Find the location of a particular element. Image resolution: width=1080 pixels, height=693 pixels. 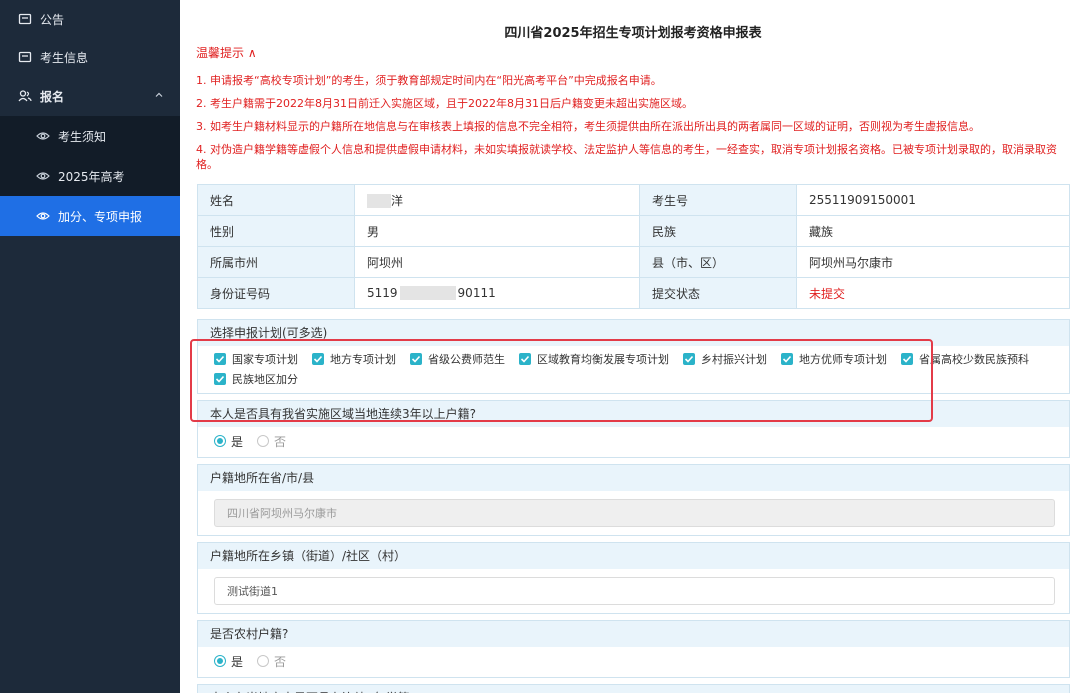

school-record-section: 本人在当地高中是否具有连续3年学籍? is located at coordinates (633, 688).